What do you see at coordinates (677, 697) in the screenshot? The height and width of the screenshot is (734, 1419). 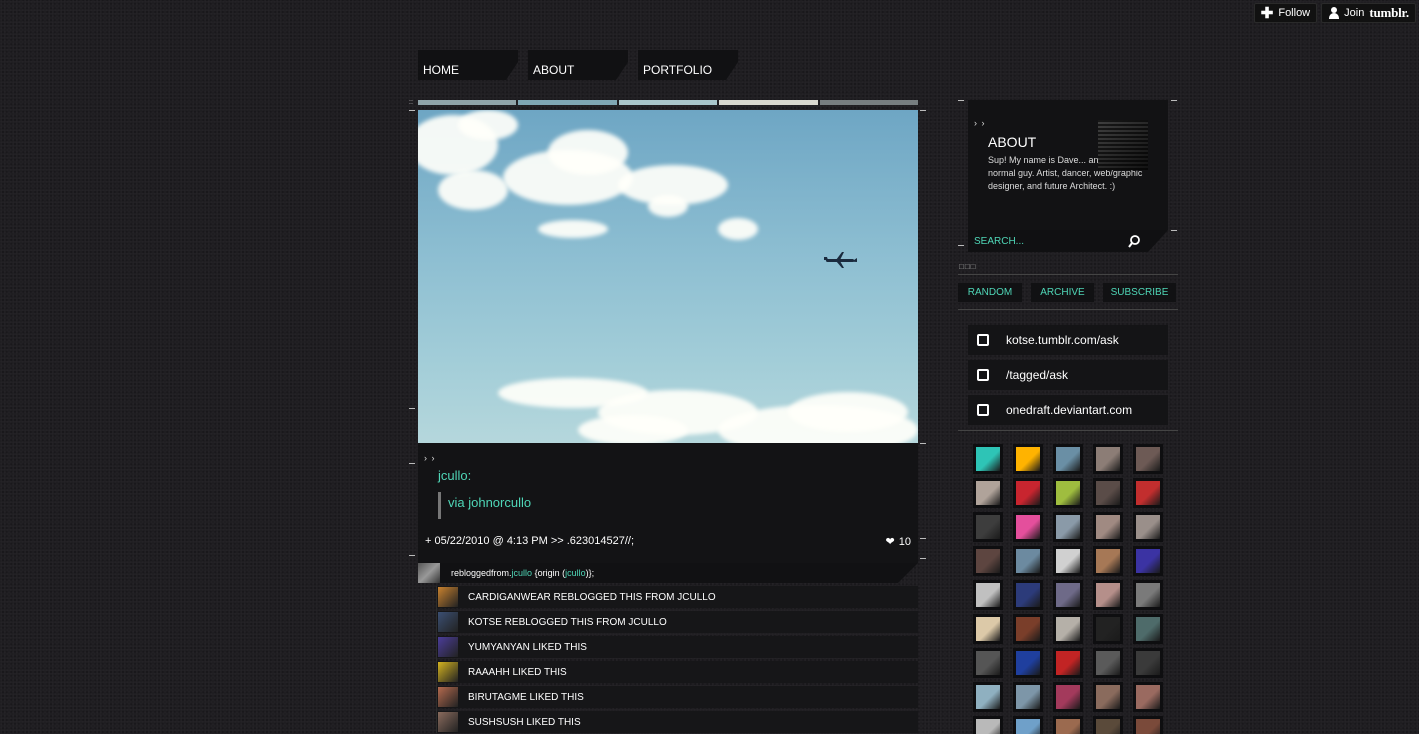 I see `note-item: BIRUTAGME LIKED THIS` at bounding box center [677, 697].